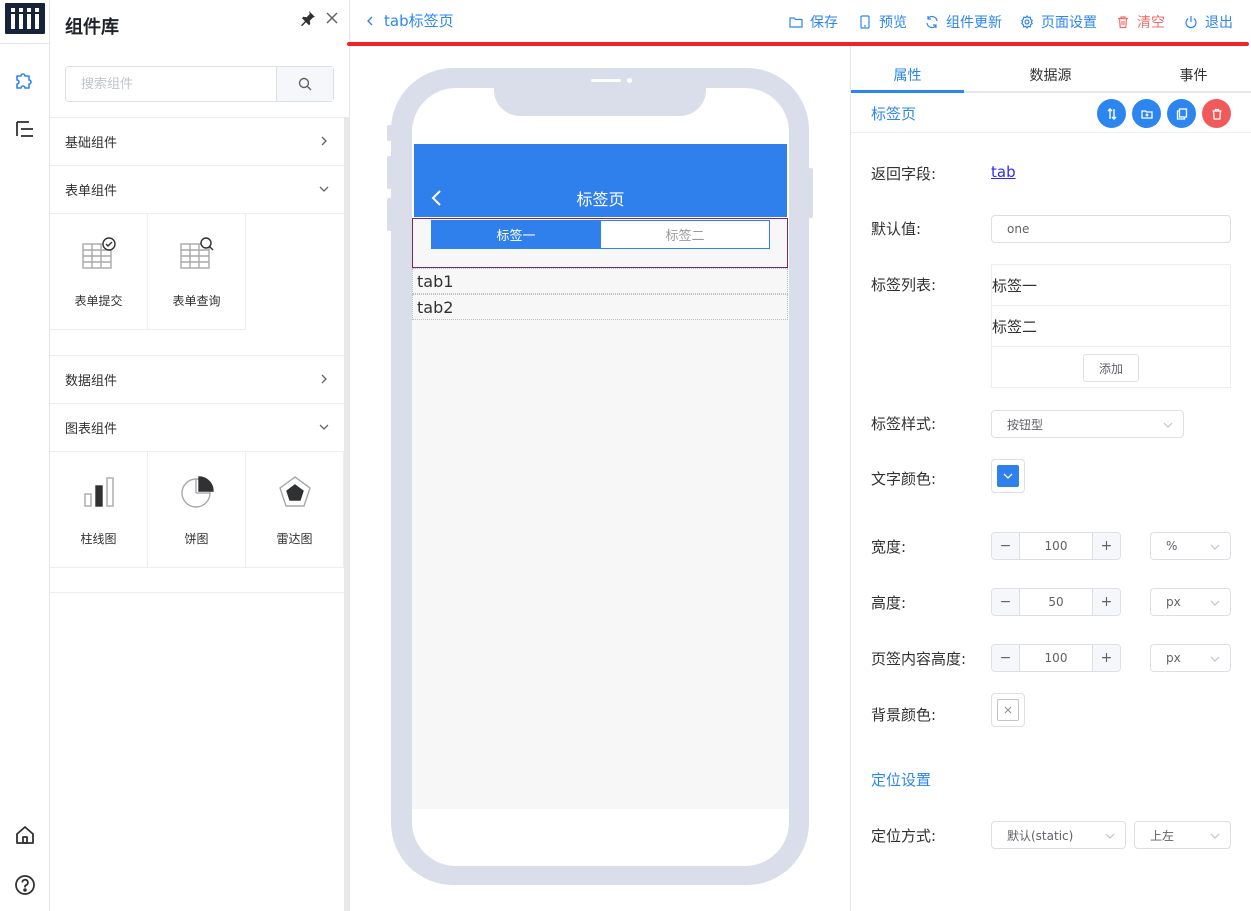 The height and width of the screenshot is (911, 1251). I want to click on height-value: 50, so click(1056, 602).